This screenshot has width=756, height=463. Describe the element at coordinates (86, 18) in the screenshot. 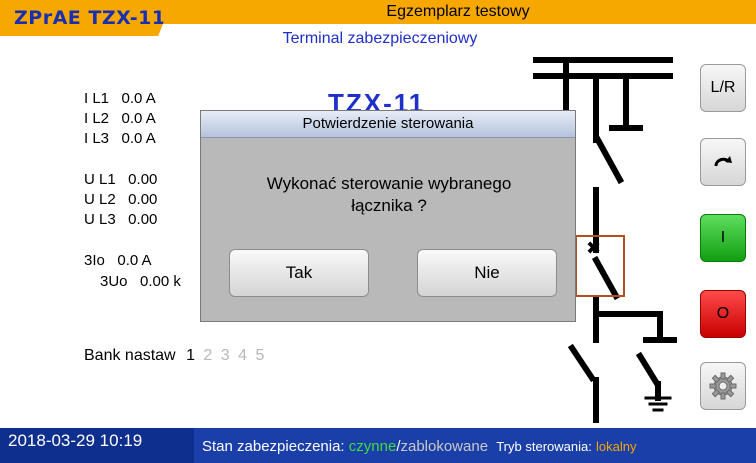

I see `brand-logo: ZPrAE TZX-11` at that location.